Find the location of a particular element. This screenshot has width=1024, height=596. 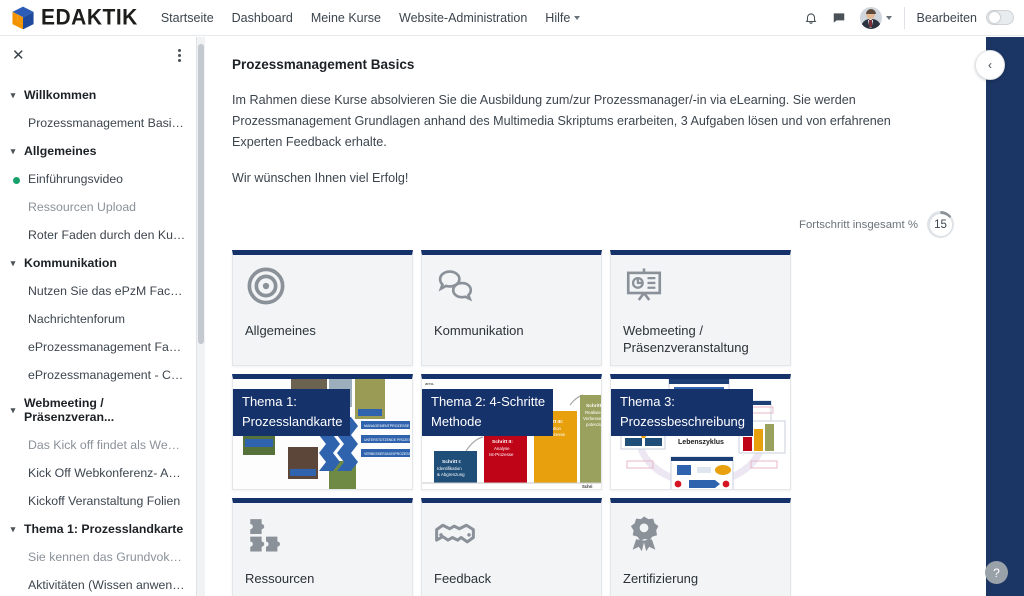

svg-text: UNTERSTÜTZENDE PROZESSE is located at coordinates (388, 440).